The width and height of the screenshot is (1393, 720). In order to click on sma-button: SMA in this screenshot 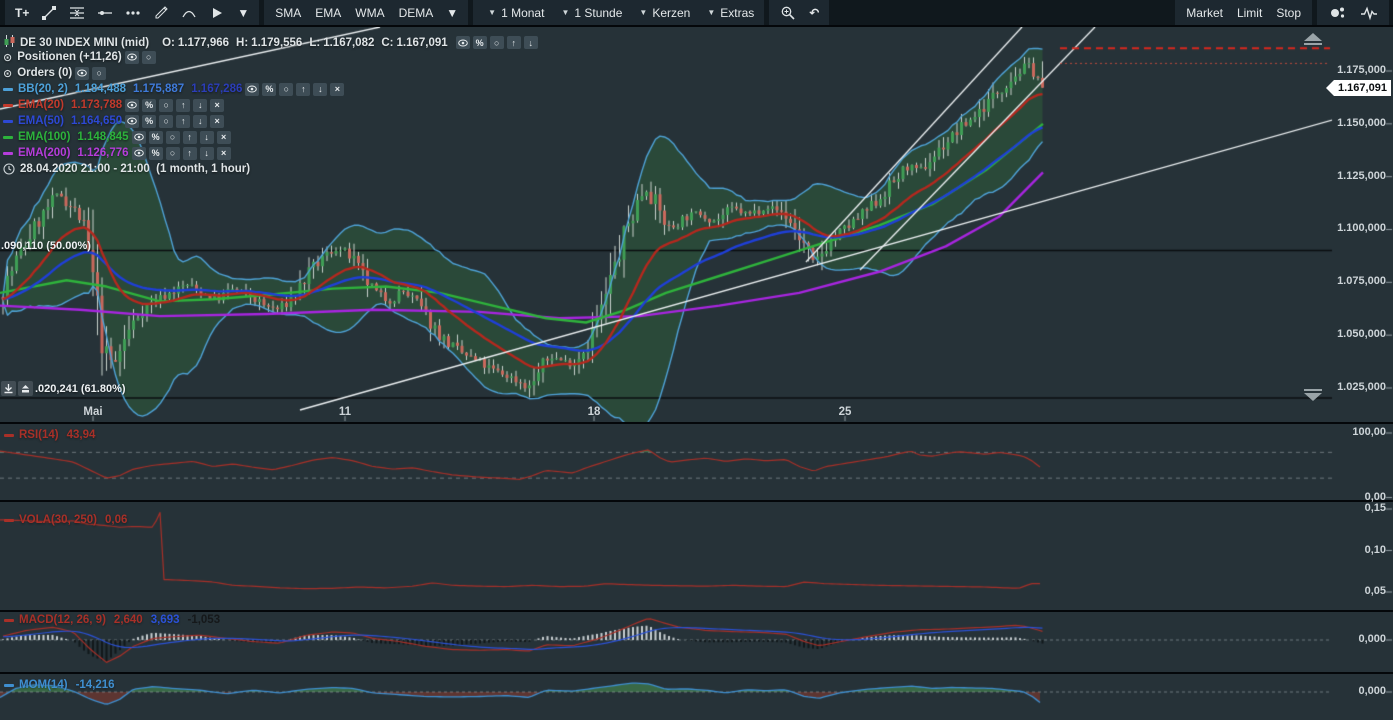, I will do `click(288, 12)`.